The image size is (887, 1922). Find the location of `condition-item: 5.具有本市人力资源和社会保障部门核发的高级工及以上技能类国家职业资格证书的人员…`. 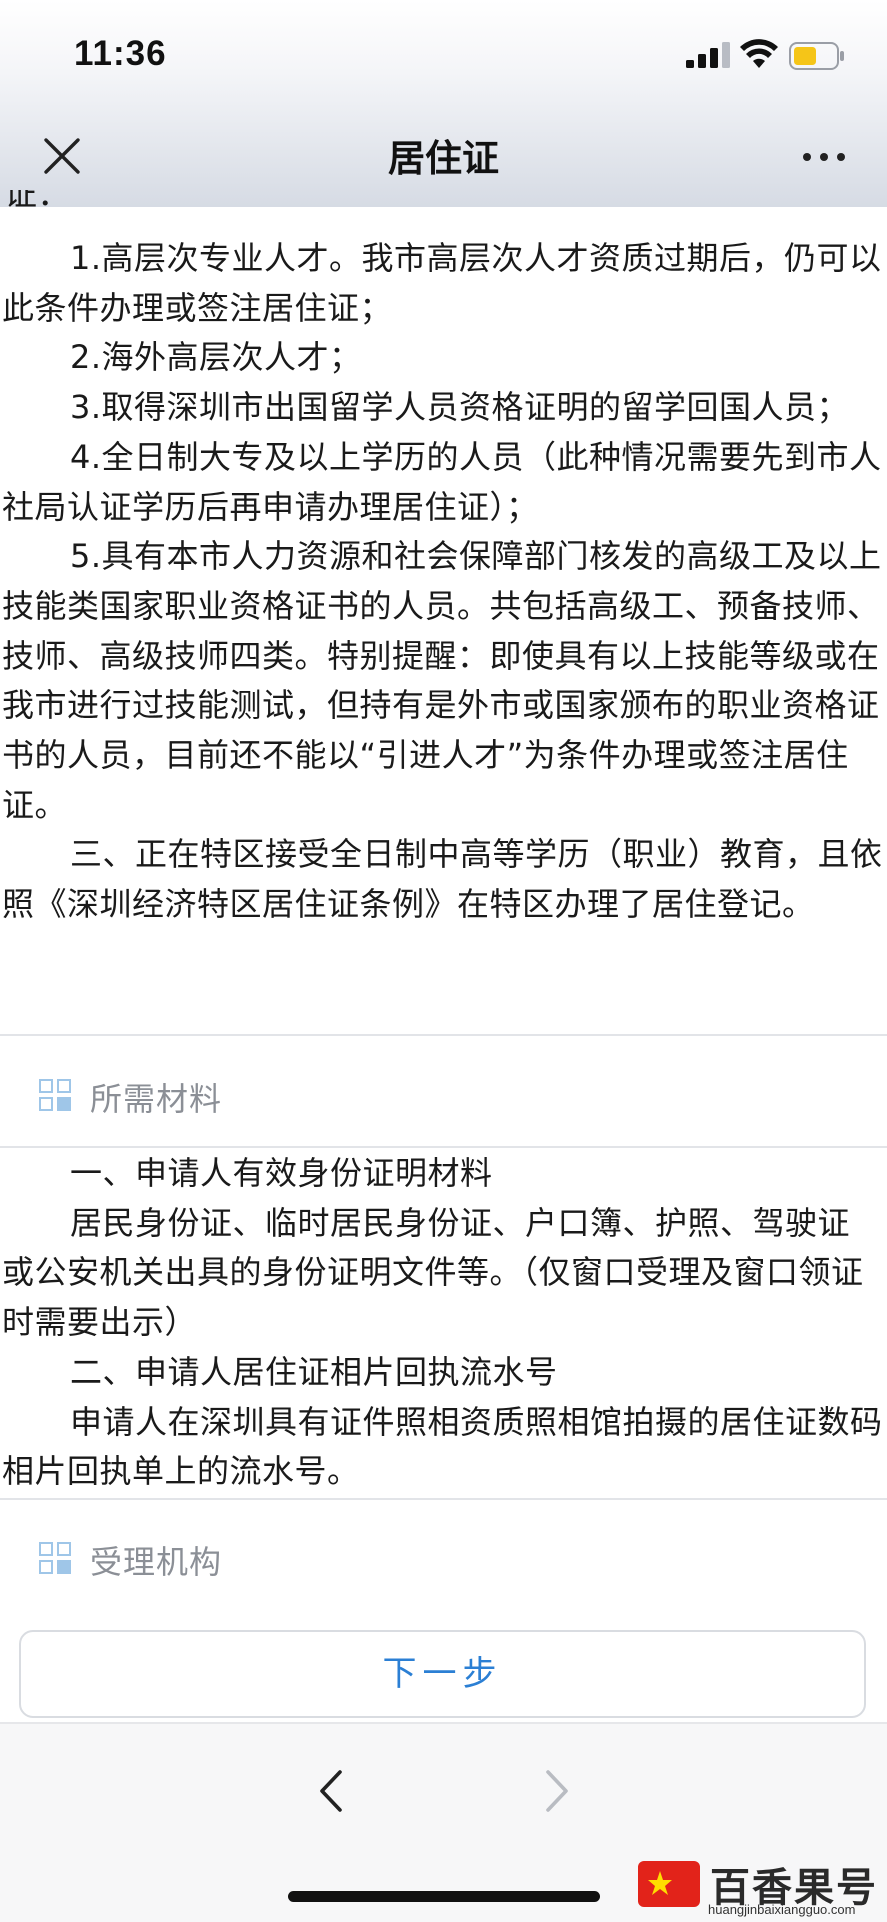

condition-item: 5.具有本市人力资源和社会保障部门核发的高级工及以上技能类国家职业资格证书的人员… is located at coordinates (442, 680).